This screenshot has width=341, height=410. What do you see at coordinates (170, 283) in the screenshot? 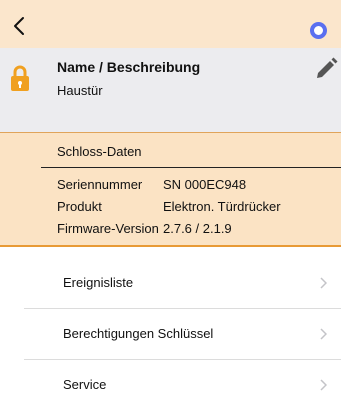
I see `menu-item-event-list: Ereignisliste` at bounding box center [170, 283].